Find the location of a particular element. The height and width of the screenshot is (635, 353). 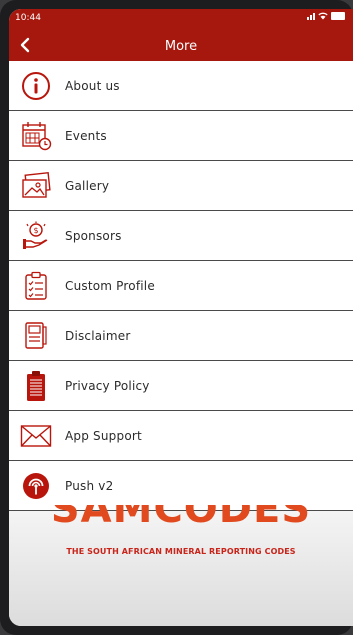

menu-item-label: Disclaimer is located at coordinates (98, 335).